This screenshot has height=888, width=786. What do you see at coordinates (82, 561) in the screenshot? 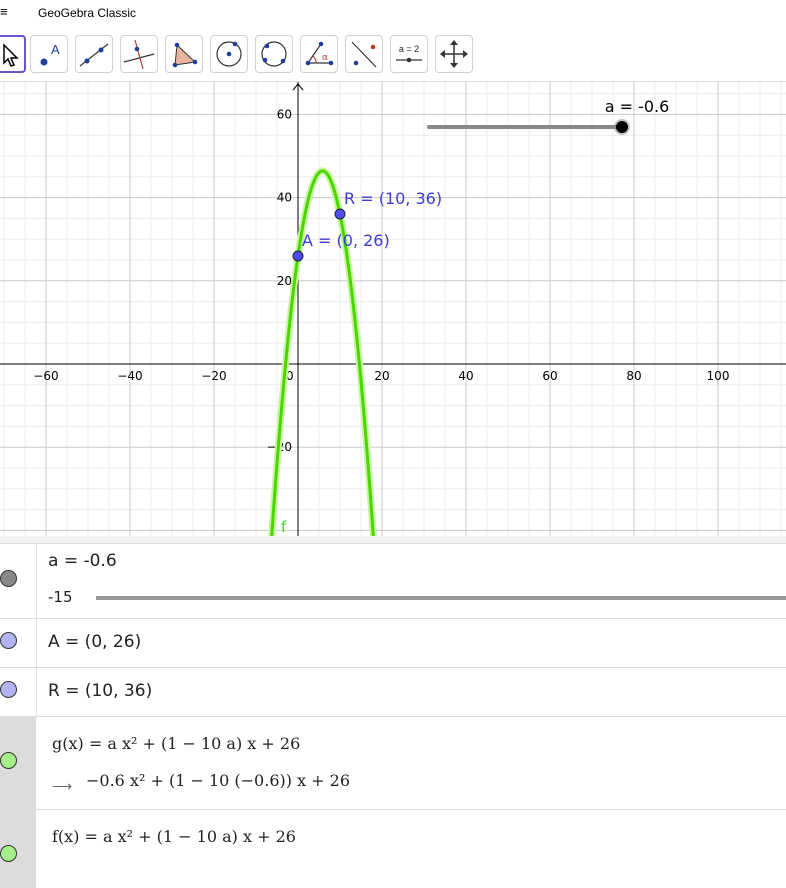
I see `slider-a-definition: a = -0.6` at bounding box center [82, 561].